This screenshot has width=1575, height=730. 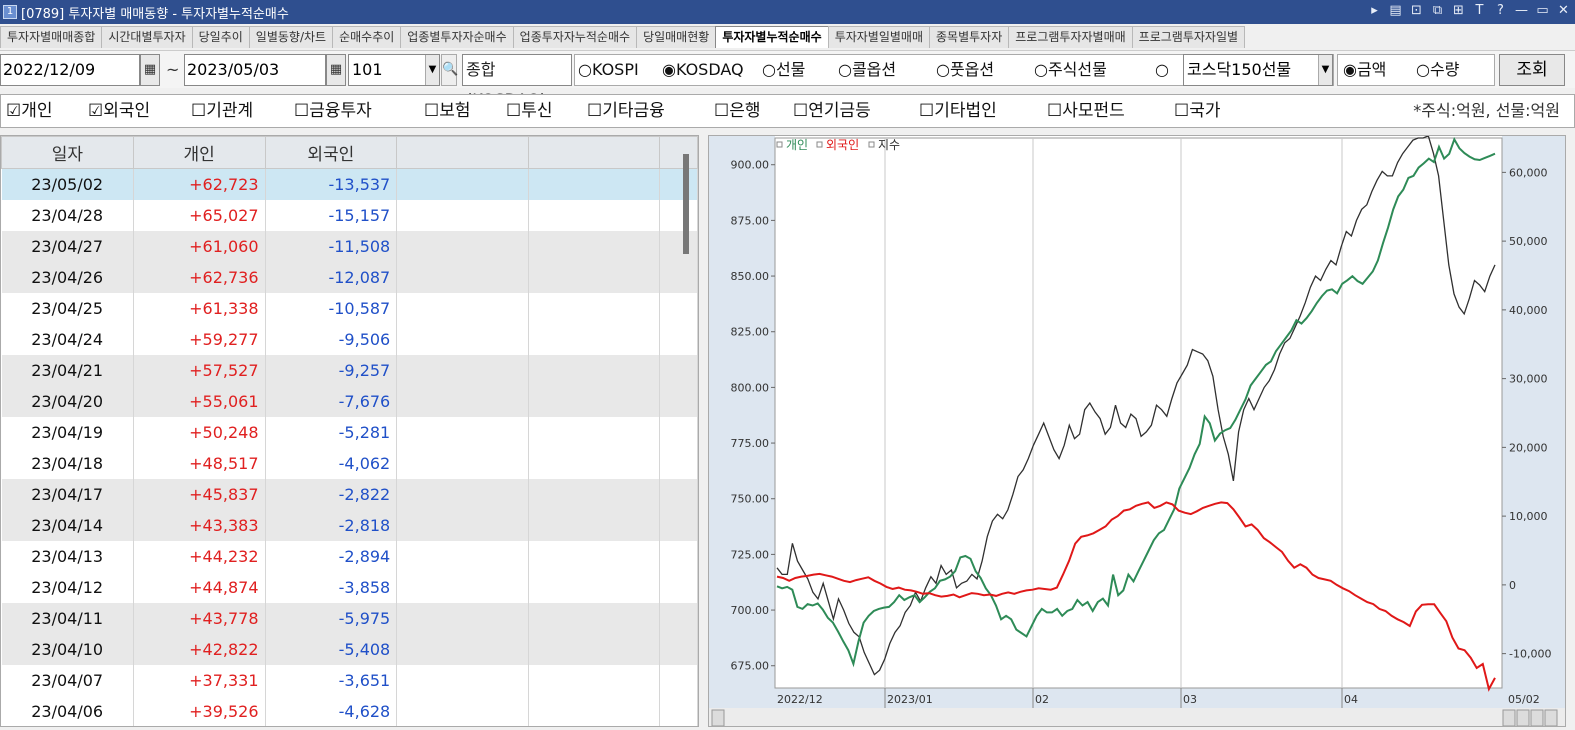 I want to click on window-control-icon: ▭, so click(x=1542, y=10).